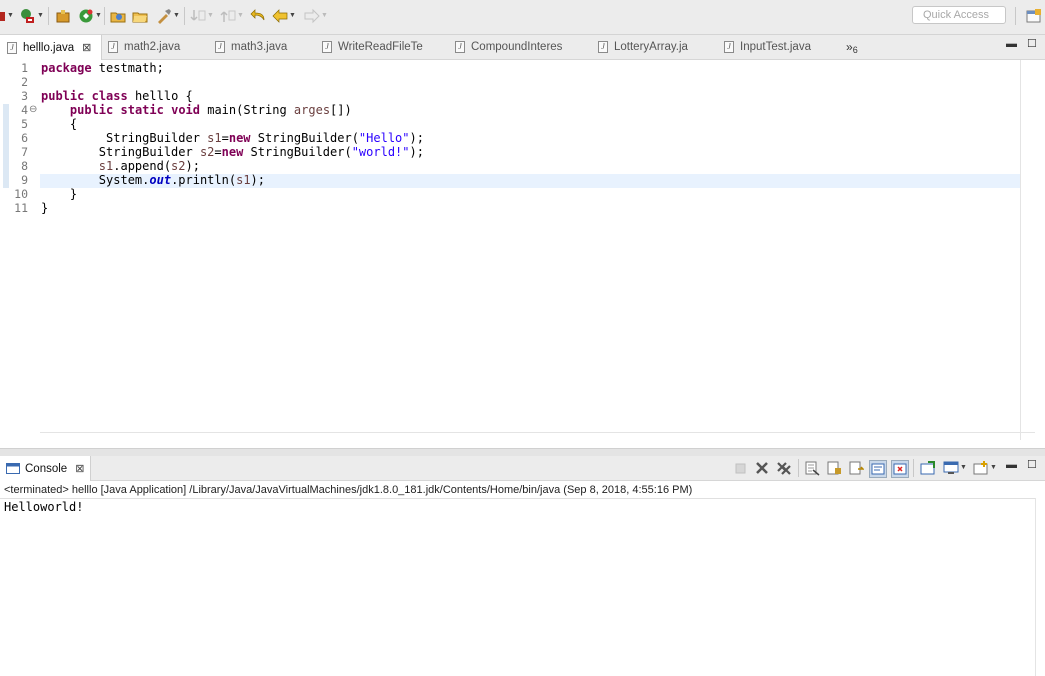 The width and height of the screenshot is (1045, 676). Describe the element at coordinates (43, 507) in the screenshot. I see `console-output: Helloworld!` at that location.